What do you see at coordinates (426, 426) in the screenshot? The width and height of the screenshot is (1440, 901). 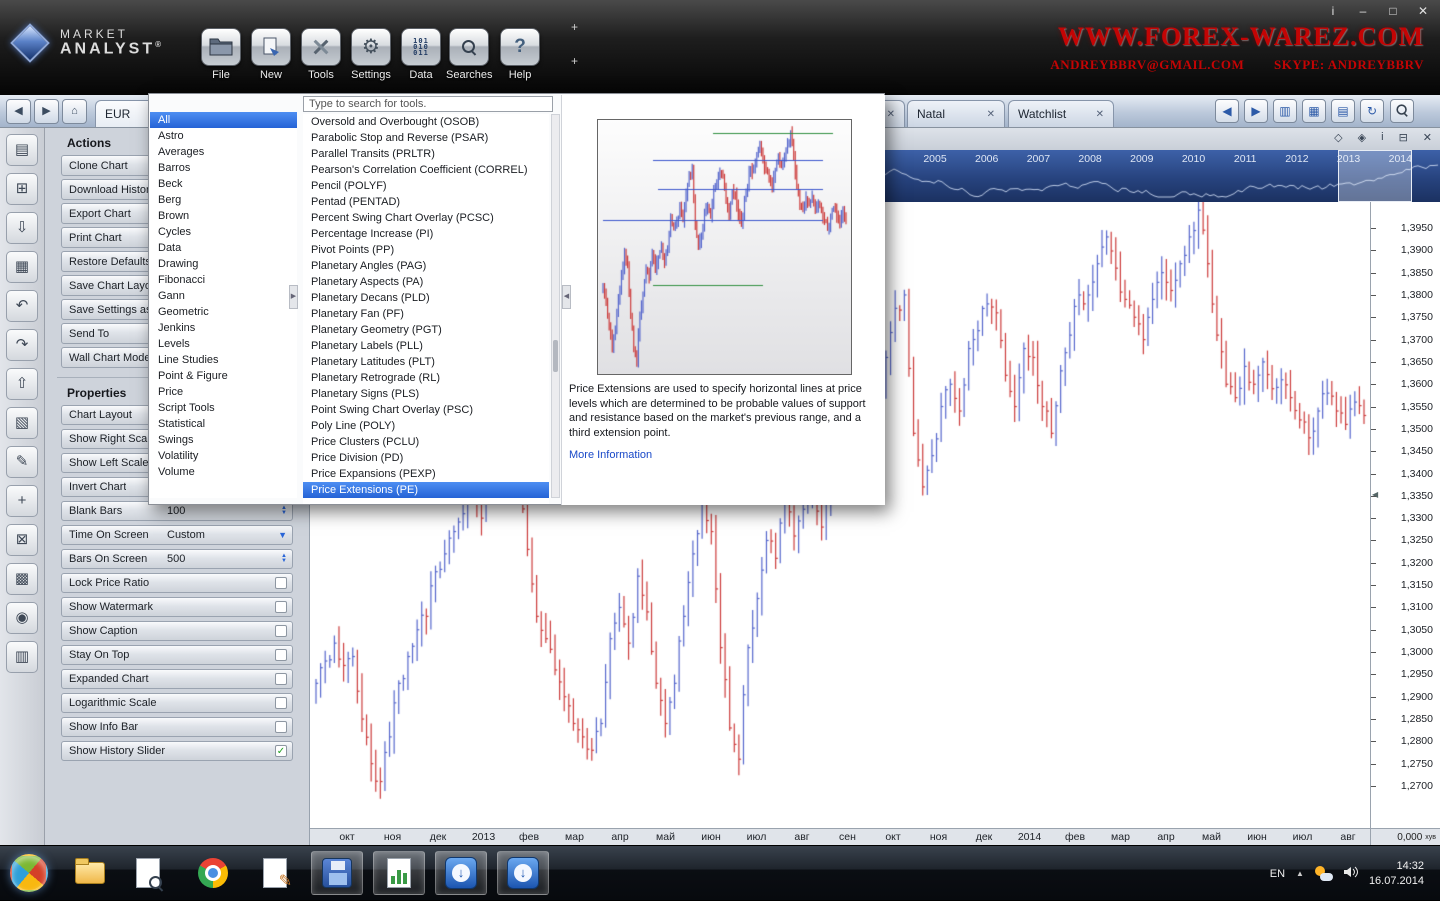 I see `tool-list-item: Poly Line (POLY)` at bounding box center [426, 426].